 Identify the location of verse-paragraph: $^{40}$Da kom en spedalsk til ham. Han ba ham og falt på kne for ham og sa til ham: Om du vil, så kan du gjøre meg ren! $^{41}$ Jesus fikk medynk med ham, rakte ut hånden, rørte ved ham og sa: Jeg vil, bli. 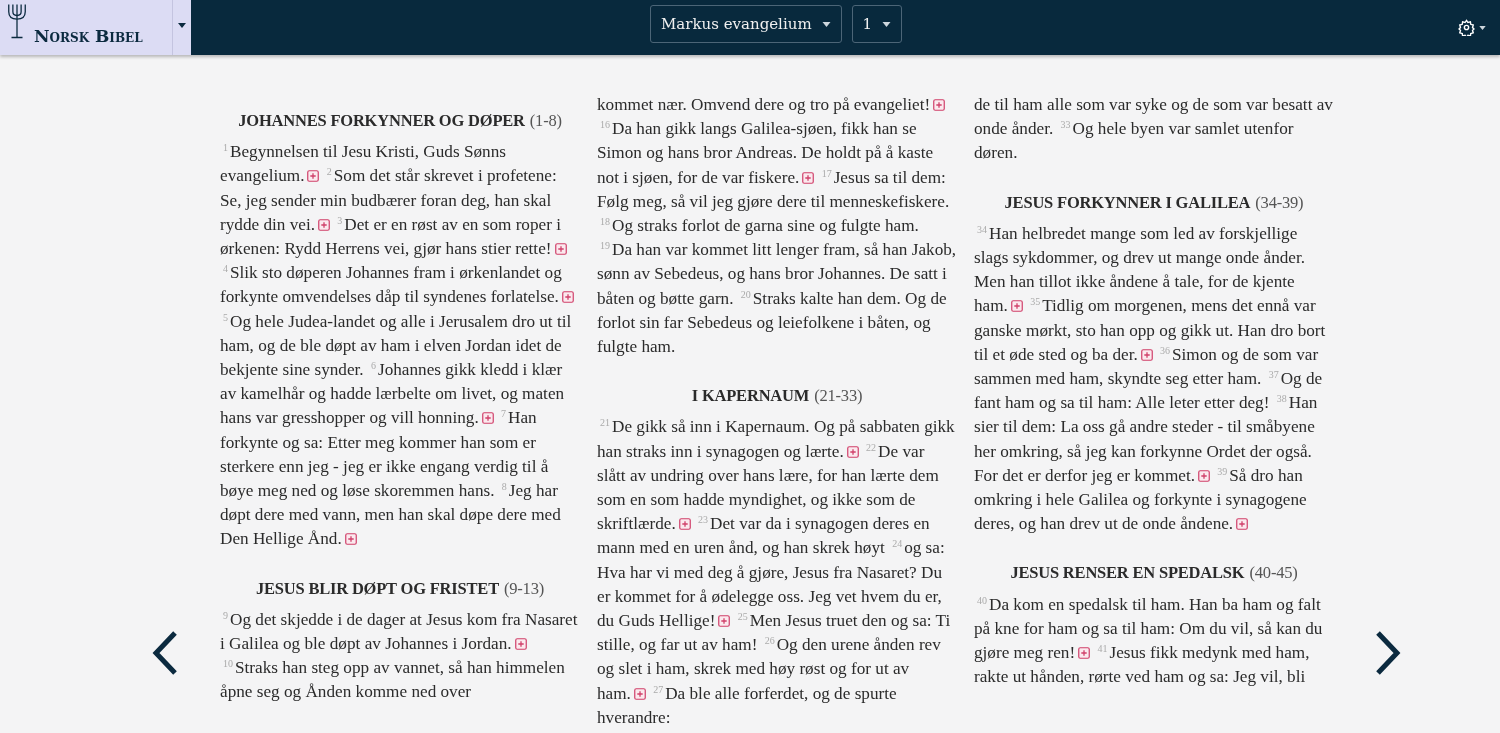
(1149, 641).